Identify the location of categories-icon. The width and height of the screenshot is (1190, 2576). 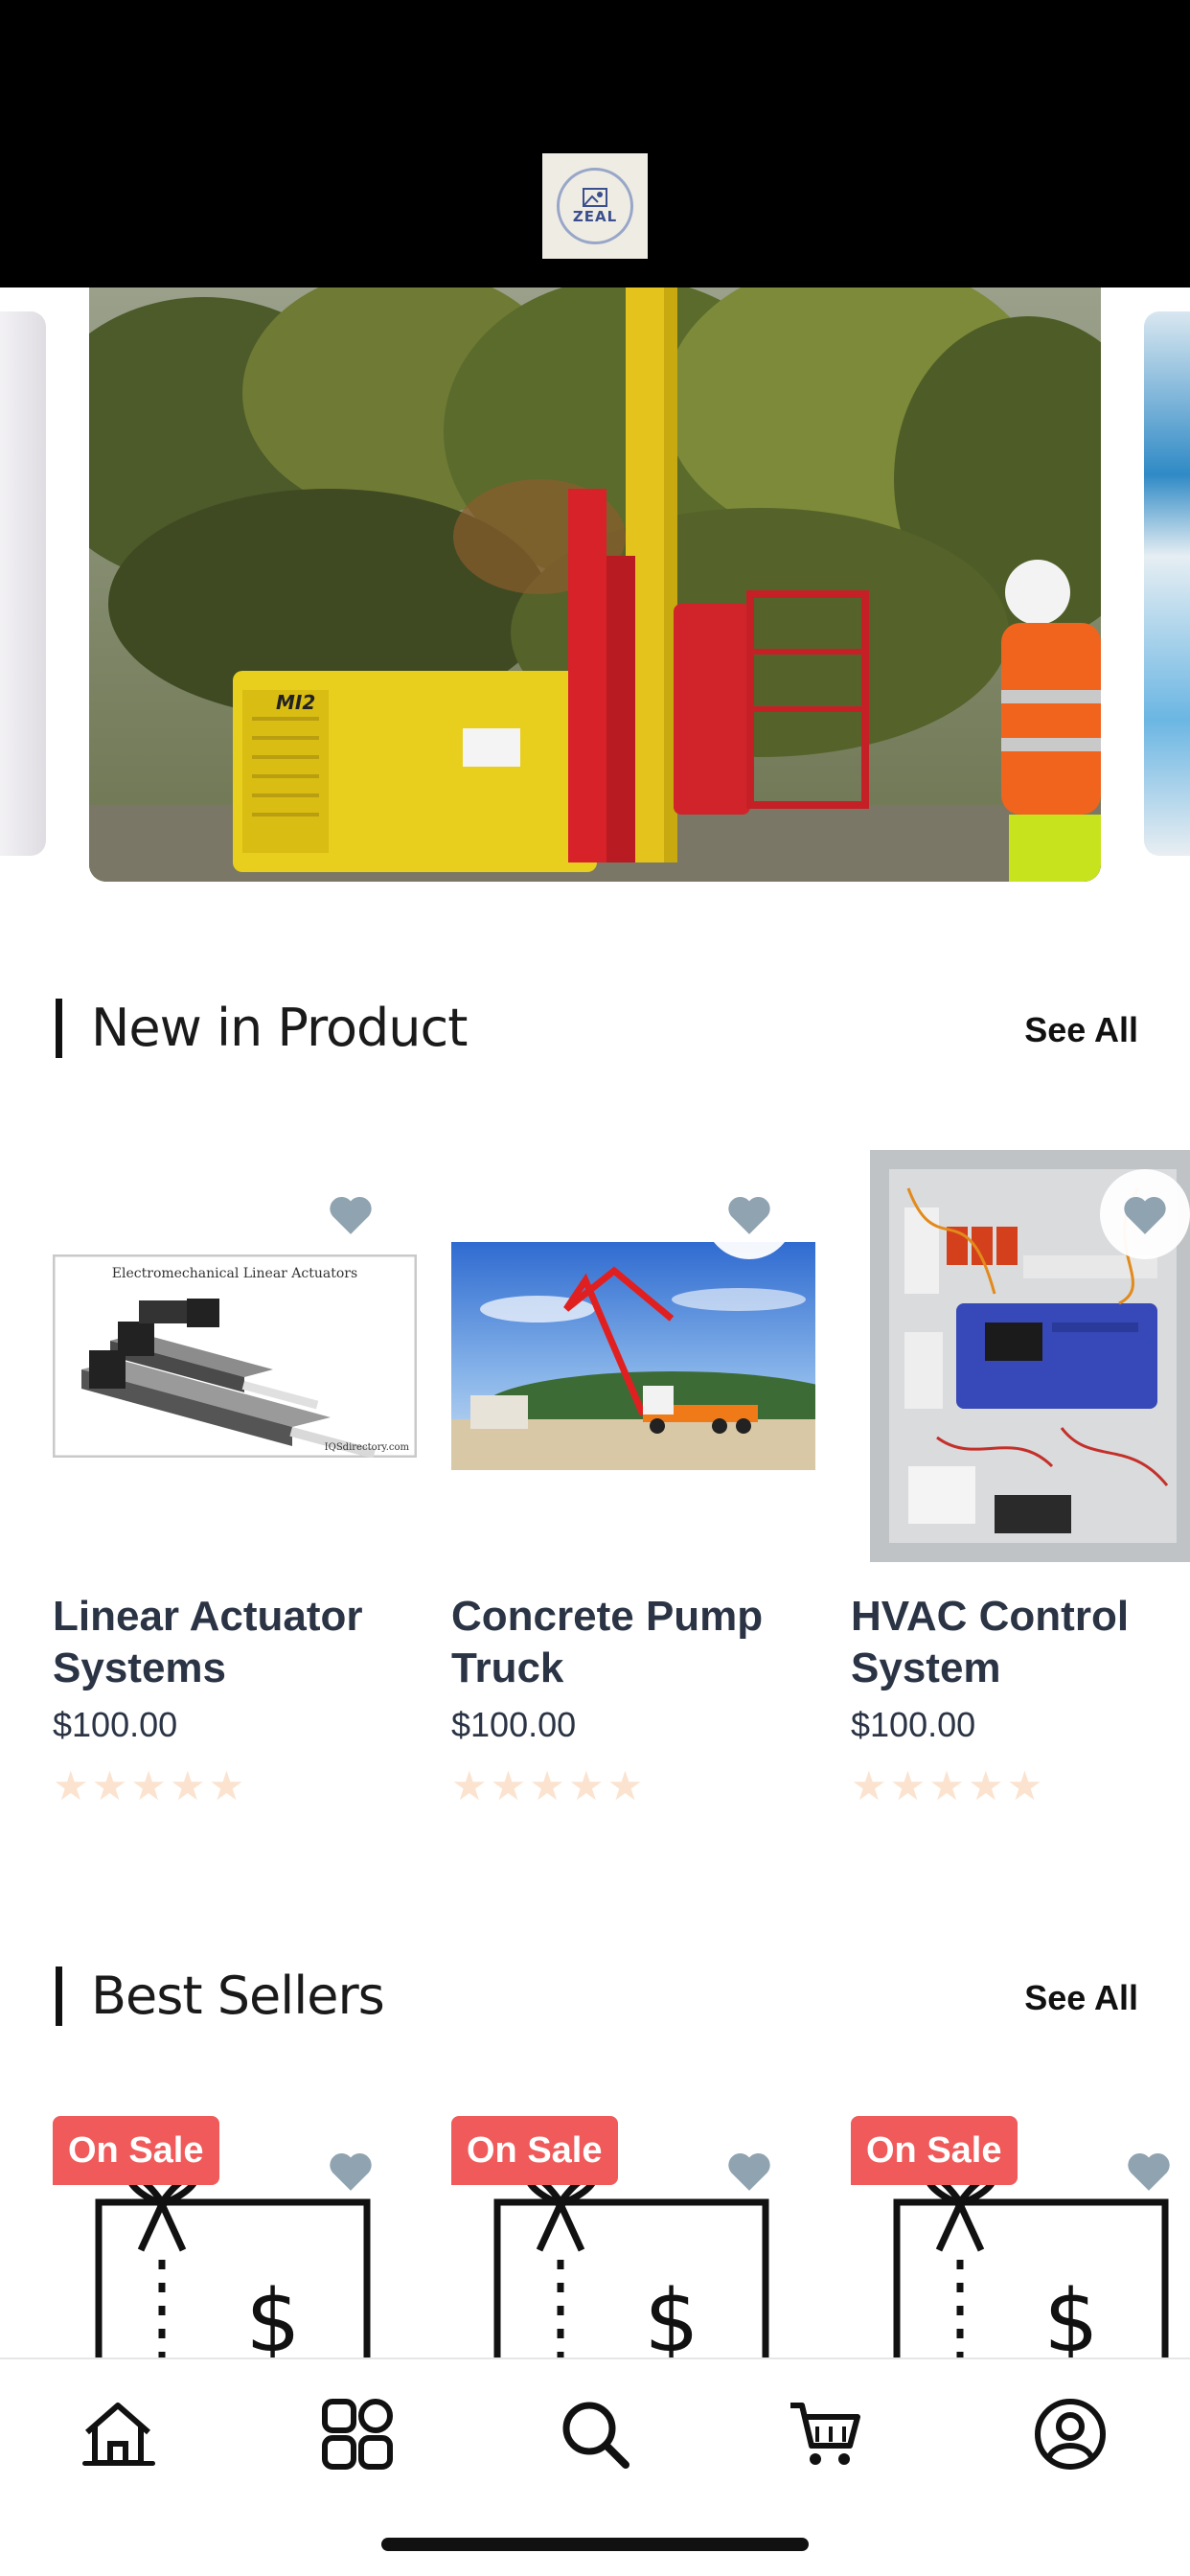
(358, 2434).